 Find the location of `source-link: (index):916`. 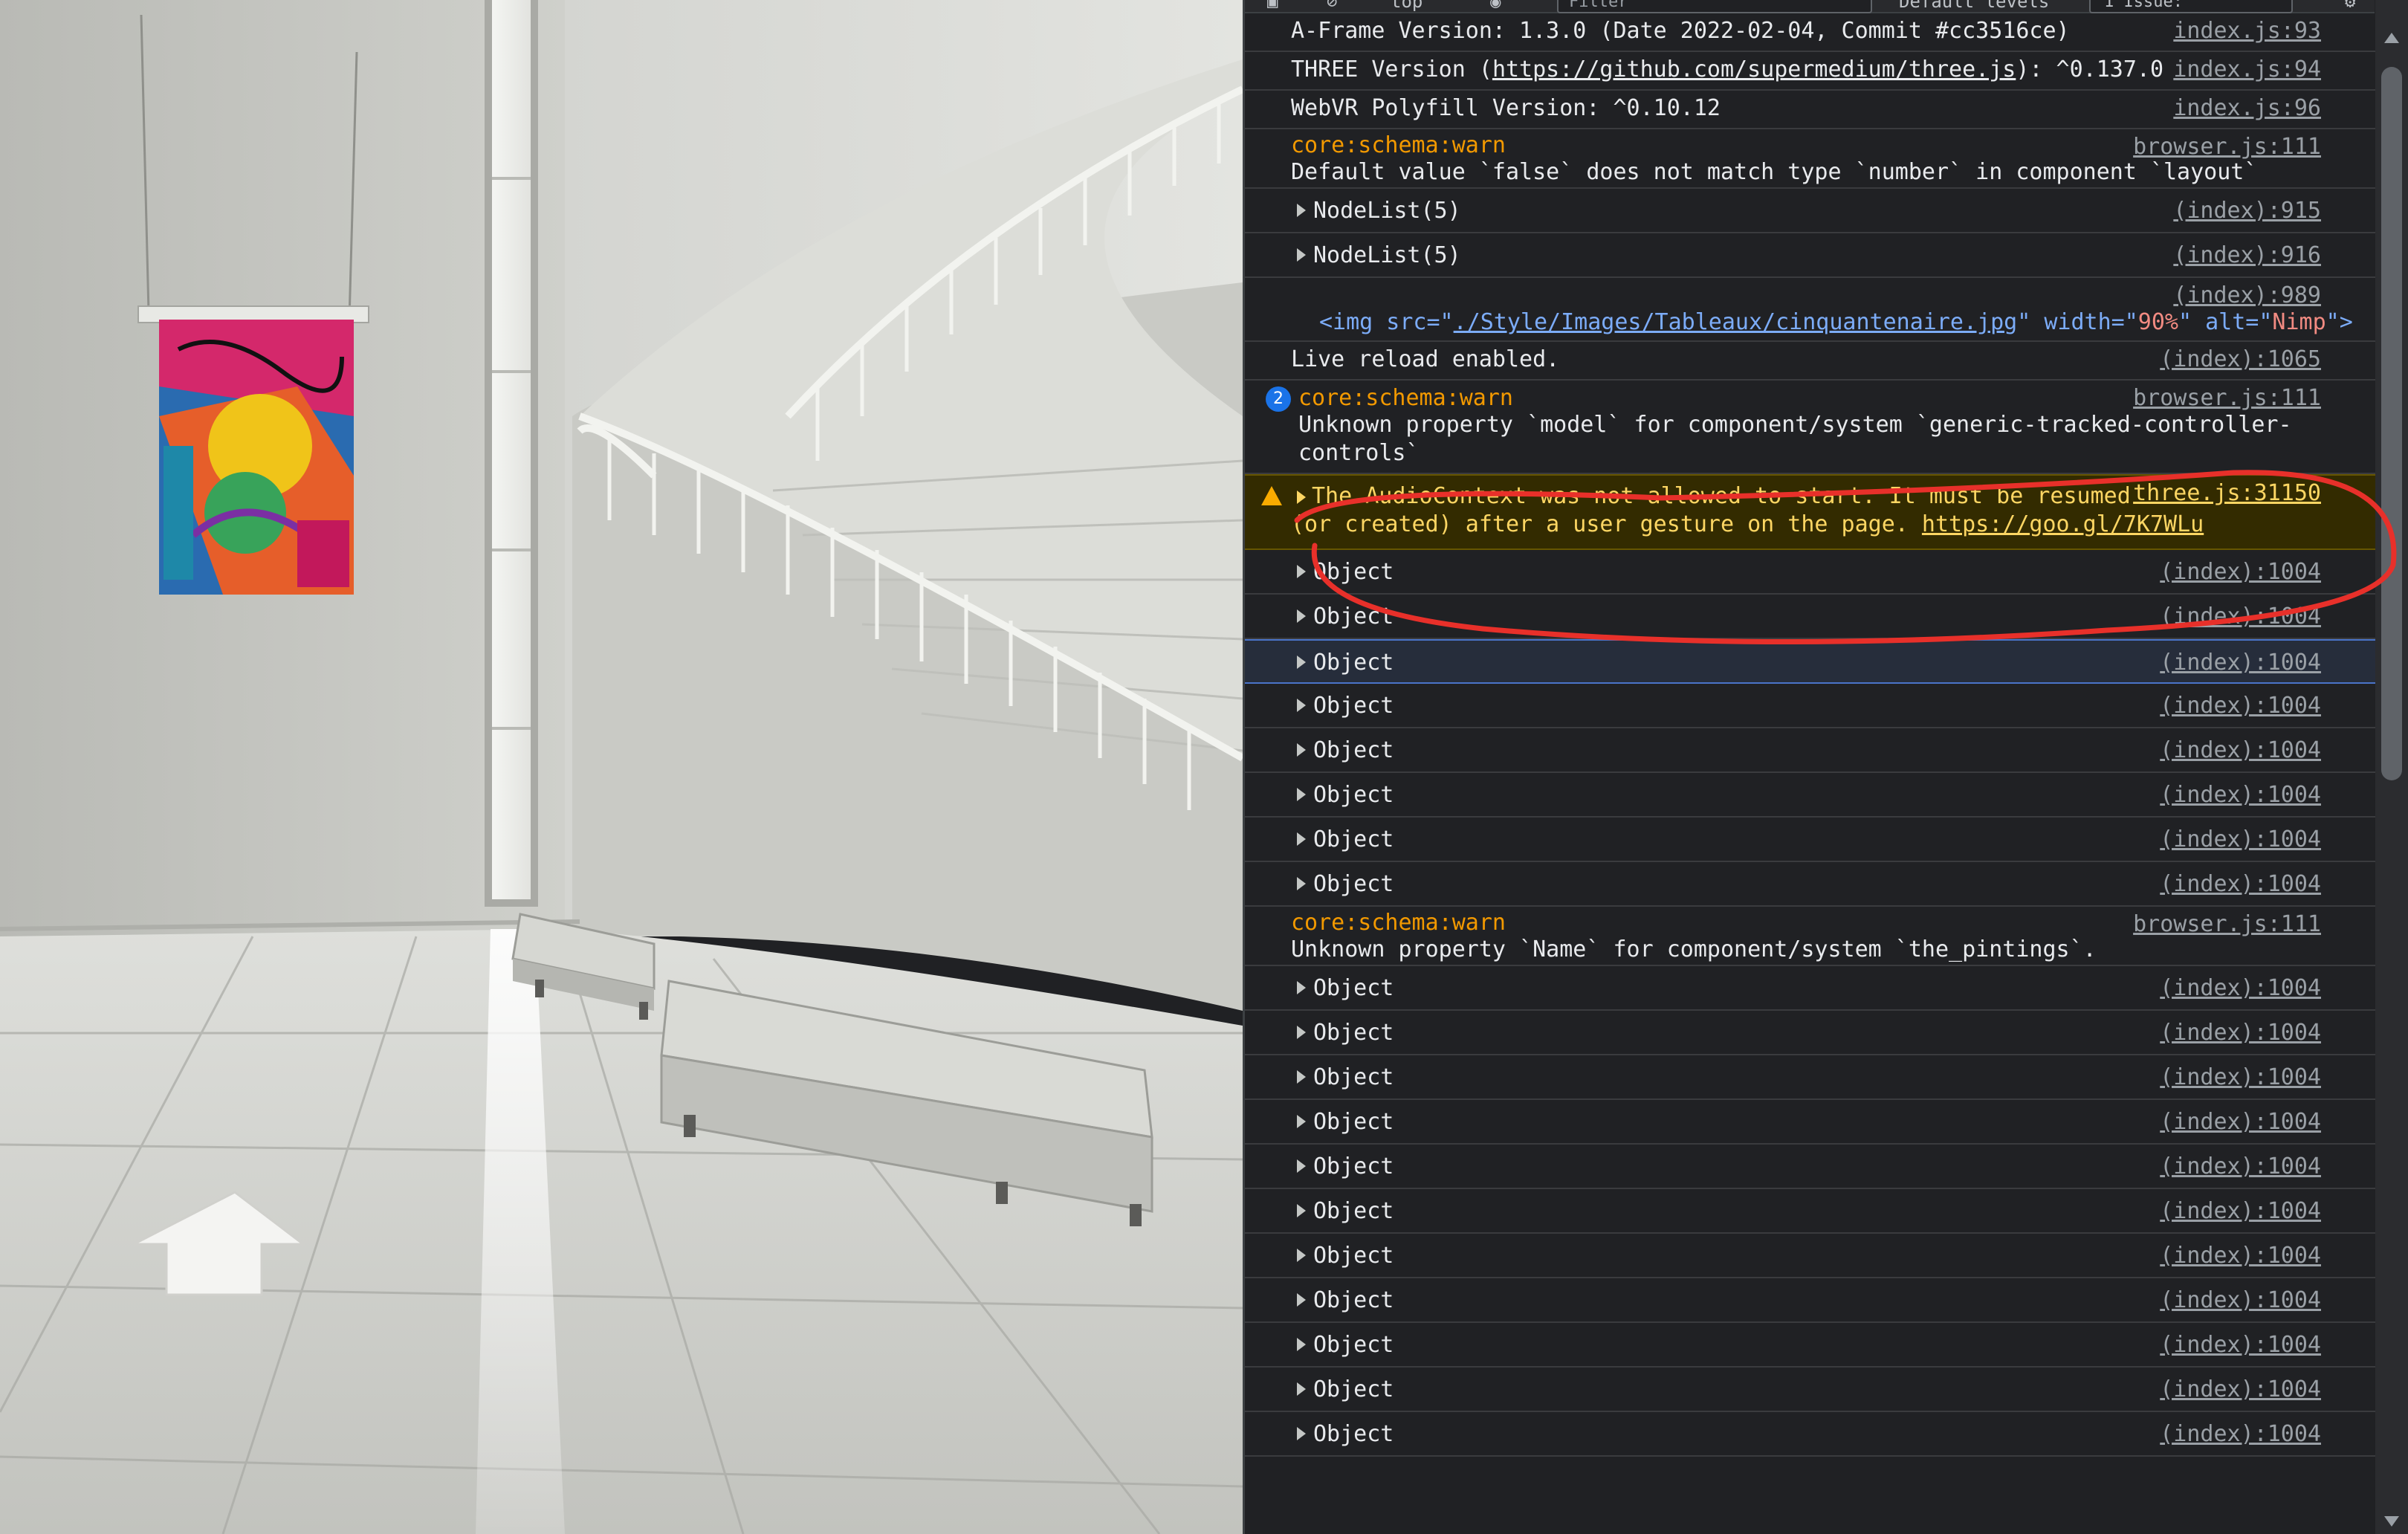

source-link: (index):916 is located at coordinates (2247, 256).